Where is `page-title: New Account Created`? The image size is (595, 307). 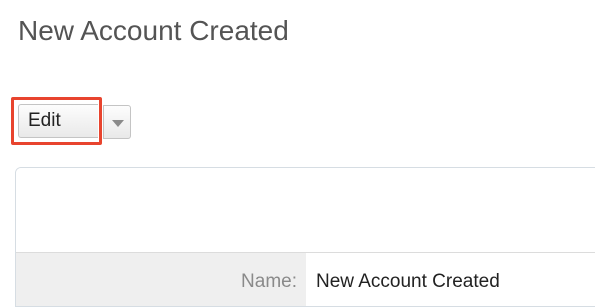 page-title: New Account Created is located at coordinates (153, 30).